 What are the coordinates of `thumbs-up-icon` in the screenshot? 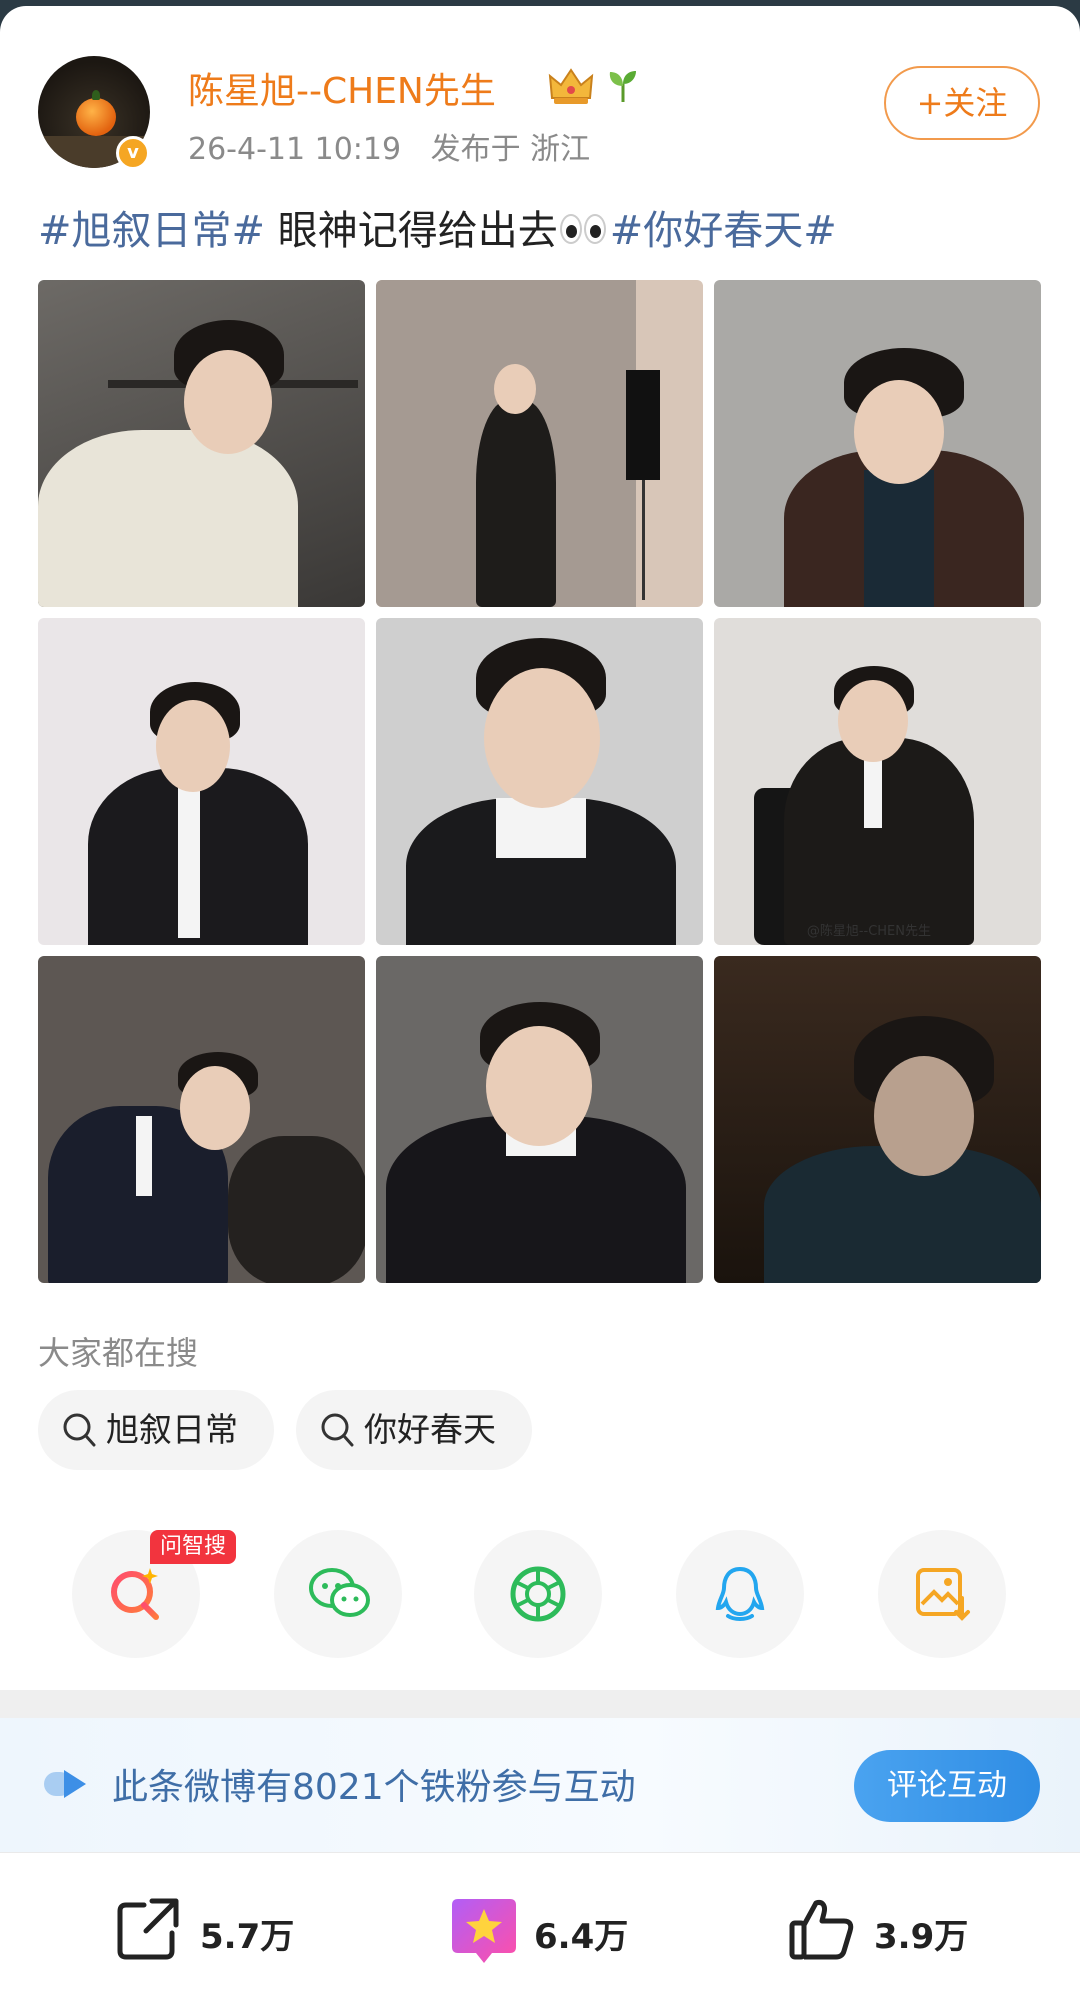 It's located at (821, 1930).